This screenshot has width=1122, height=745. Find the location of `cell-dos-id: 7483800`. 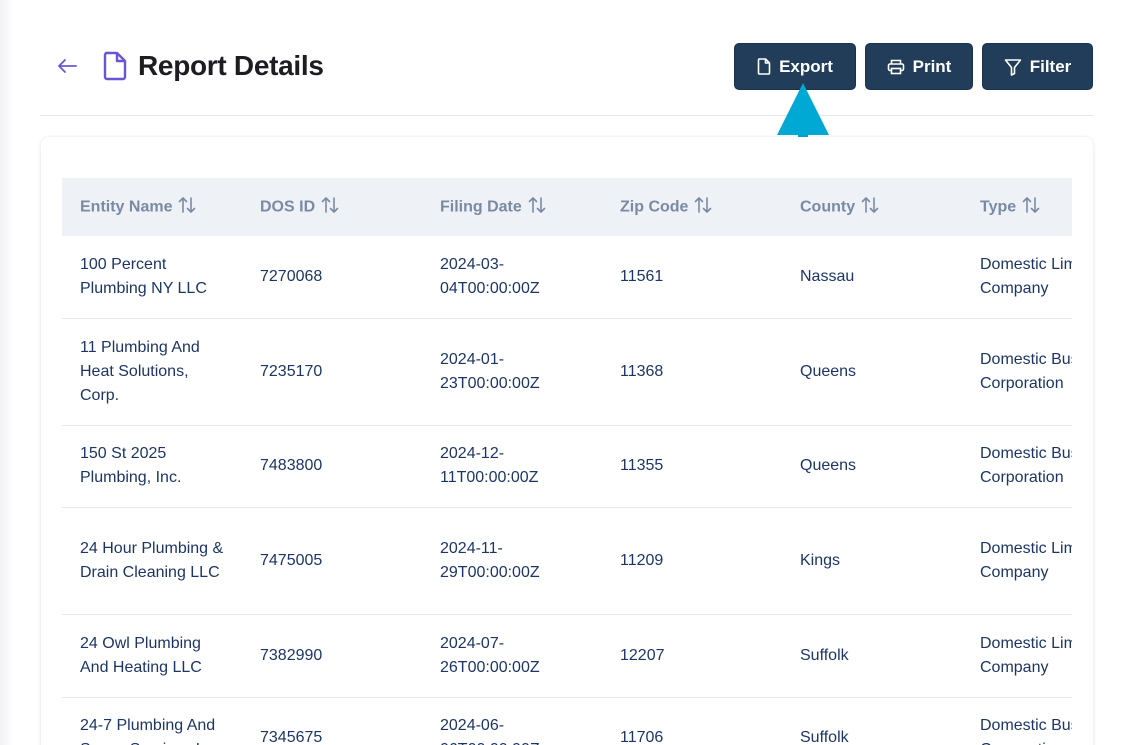

cell-dos-id: 7483800 is located at coordinates (332, 466).